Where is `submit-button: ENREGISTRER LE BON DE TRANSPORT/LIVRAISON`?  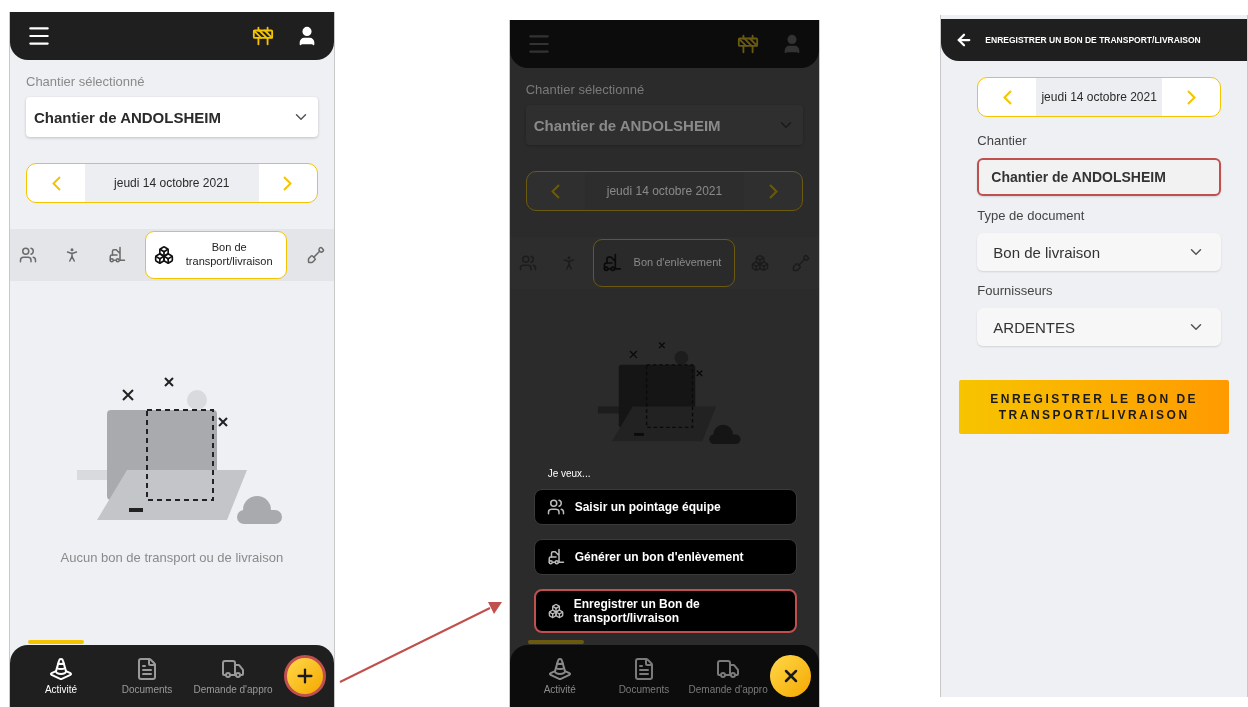 submit-button: ENREGISTRER LE BON DE TRANSPORT/LIVRAISON is located at coordinates (1094, 407).